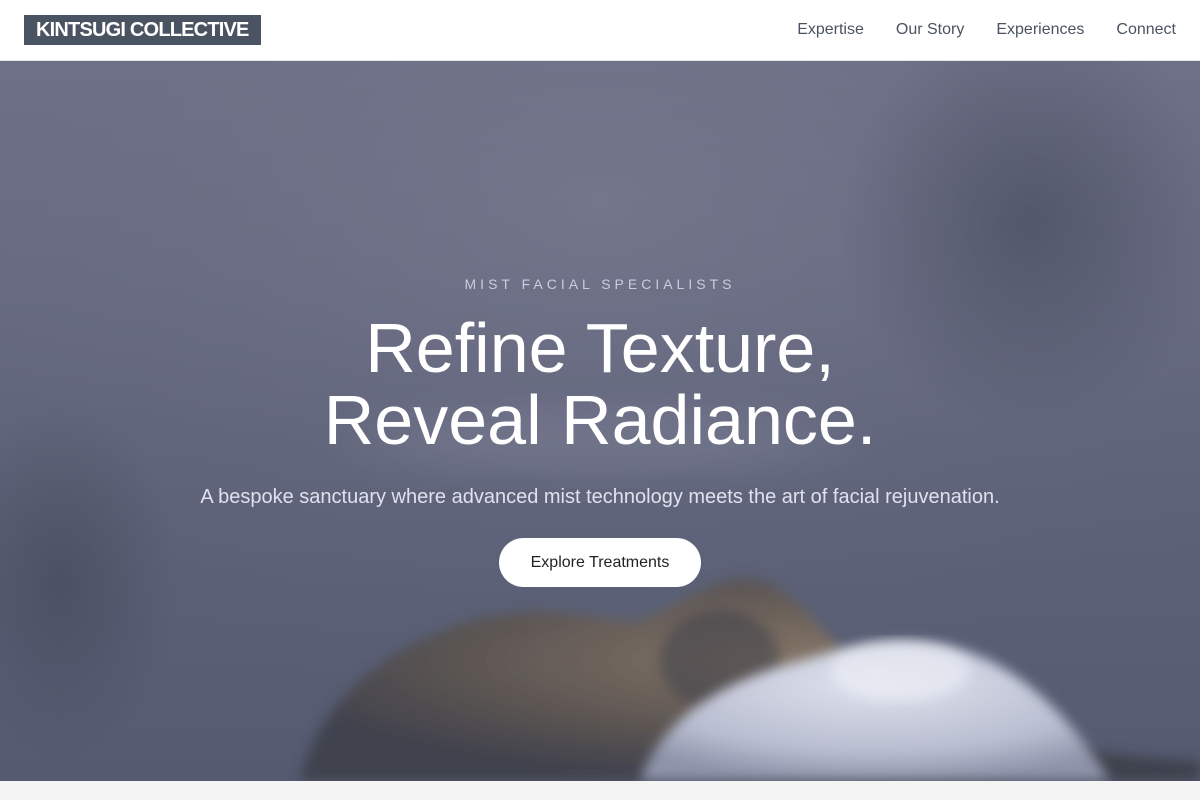  I want to click on nav-link-our-story: Our Story, so click(930, 30).